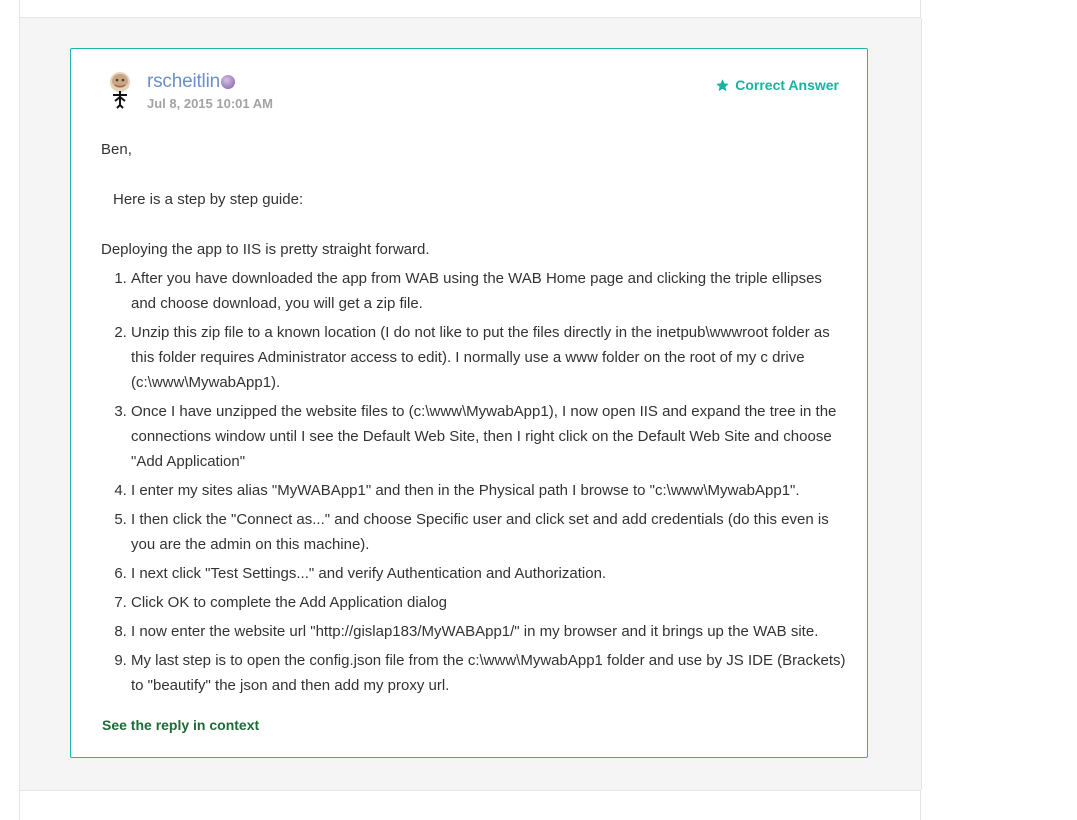 This screenshot has width=1077, height=820. I want to click on rank-badge-icon, so click(227, 82).